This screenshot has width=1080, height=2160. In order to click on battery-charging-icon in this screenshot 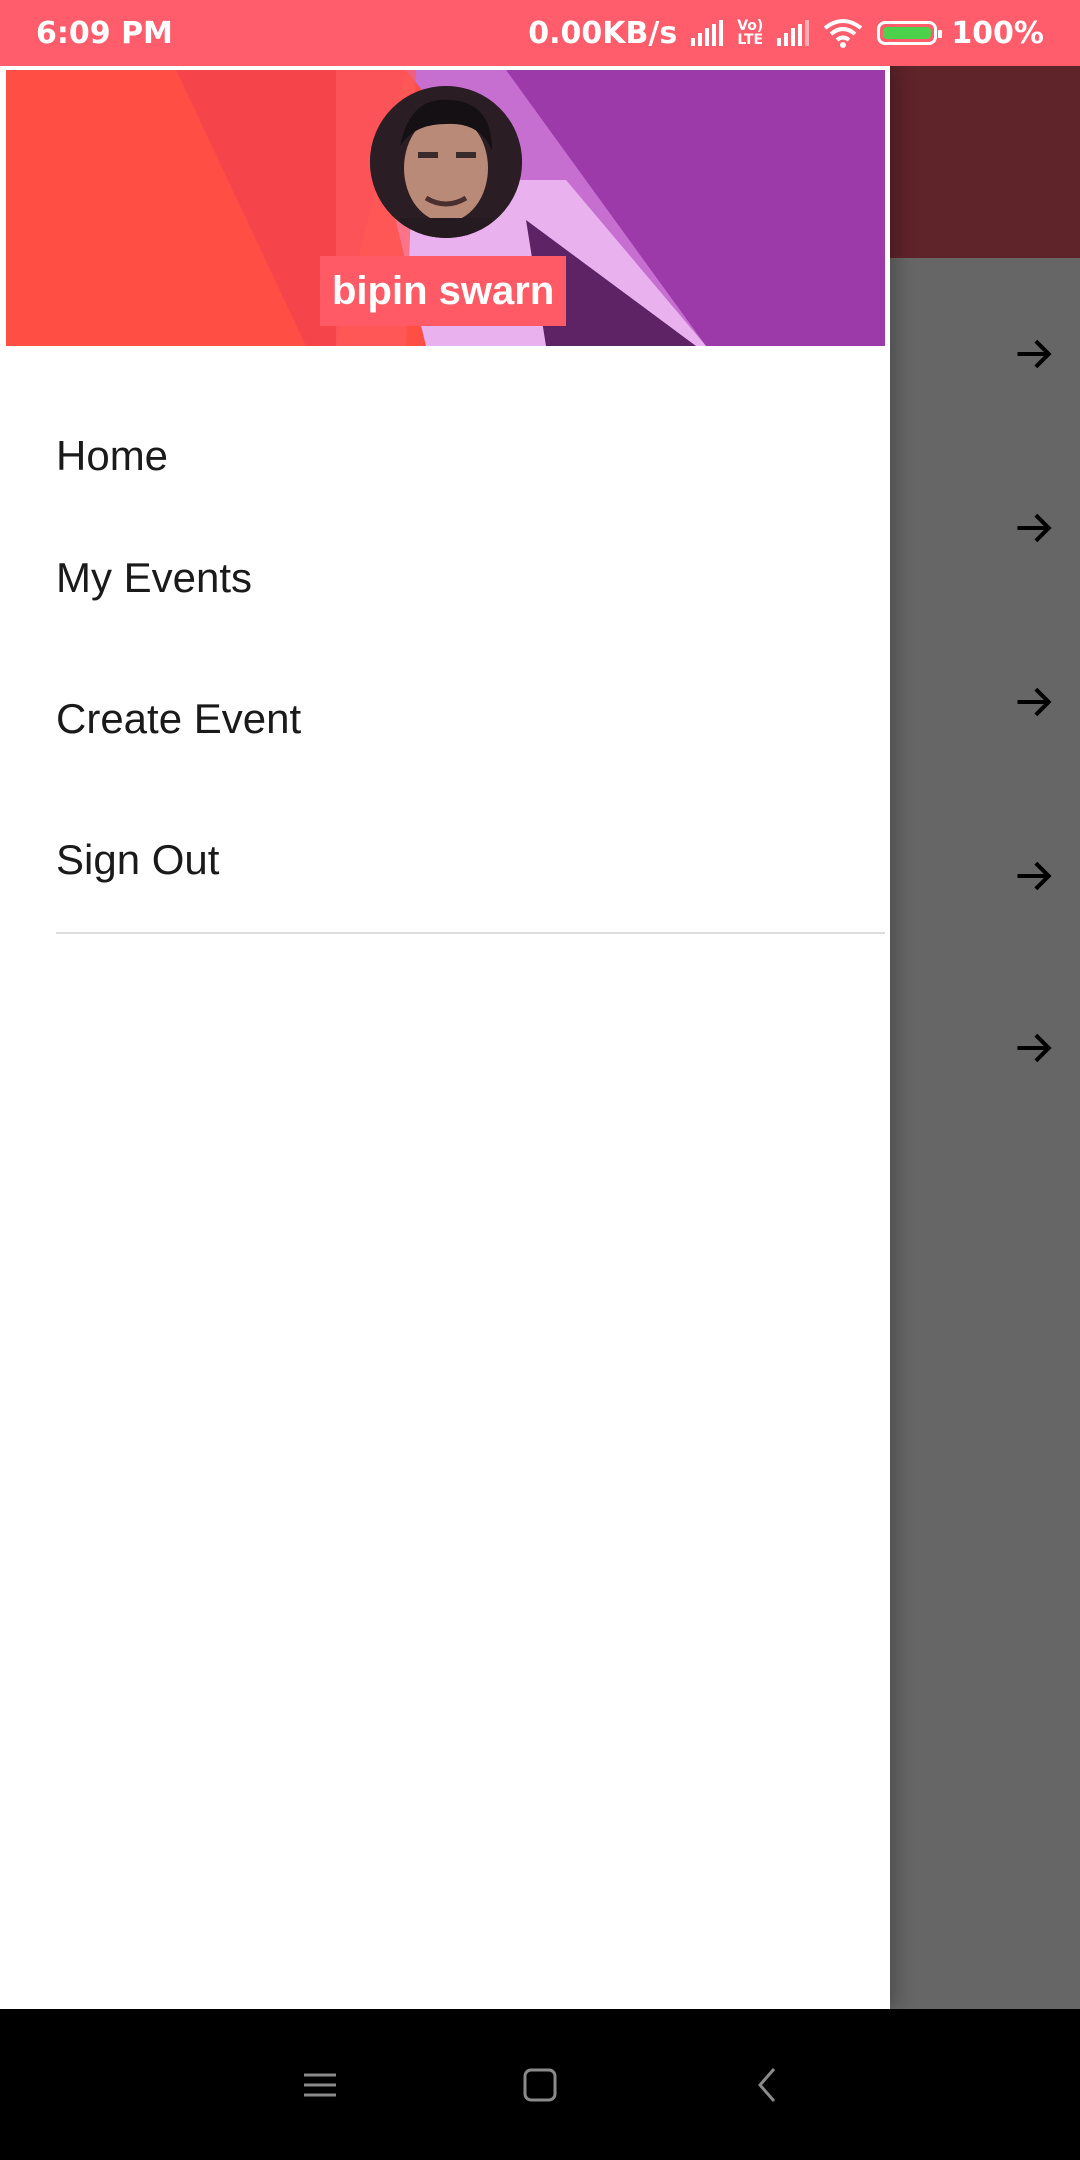, I will do `click(910, 33)`.